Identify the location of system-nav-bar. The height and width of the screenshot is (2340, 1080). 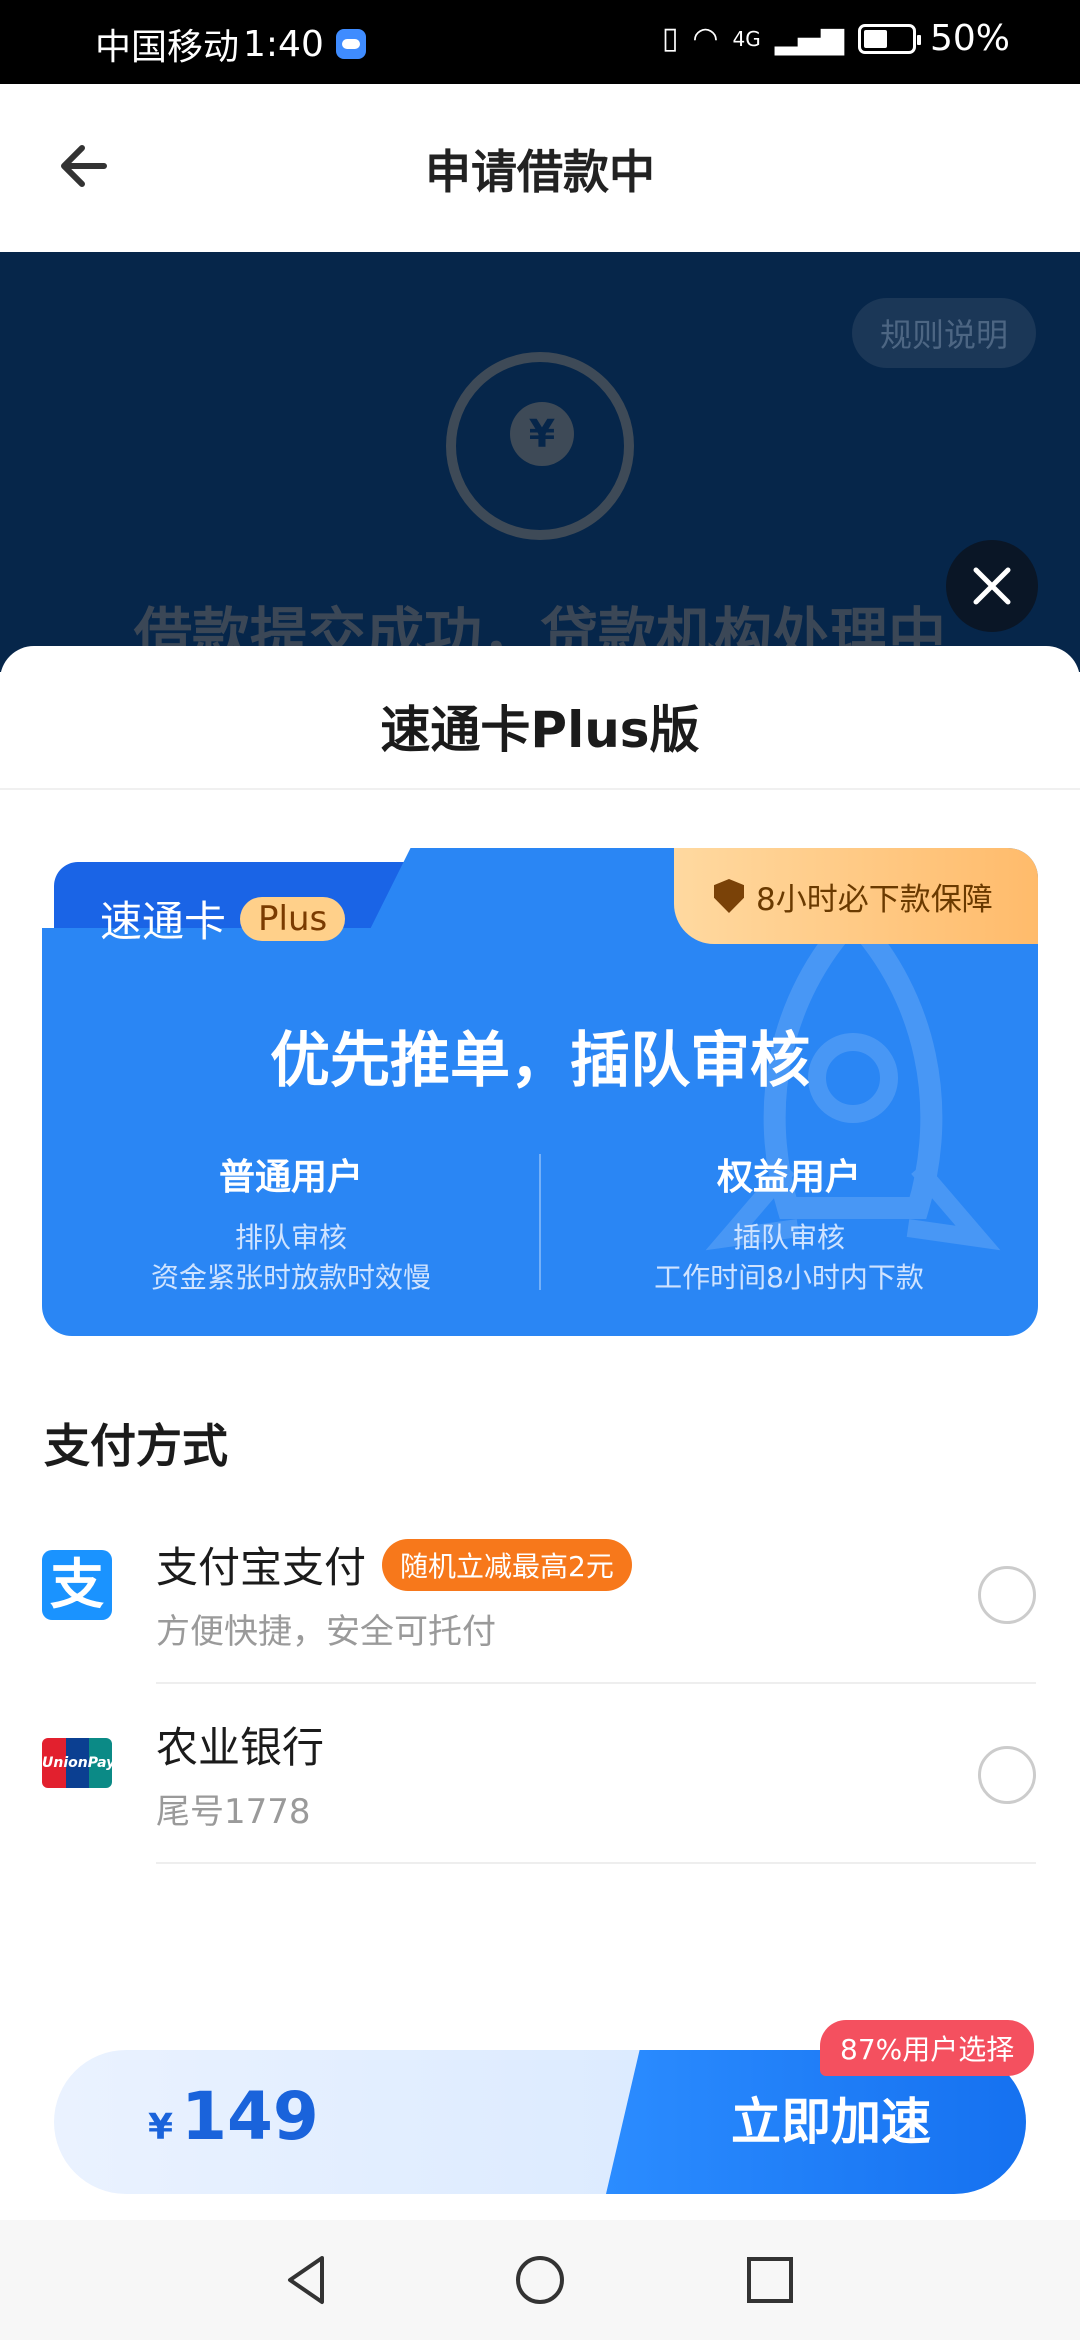
(540, 2280).